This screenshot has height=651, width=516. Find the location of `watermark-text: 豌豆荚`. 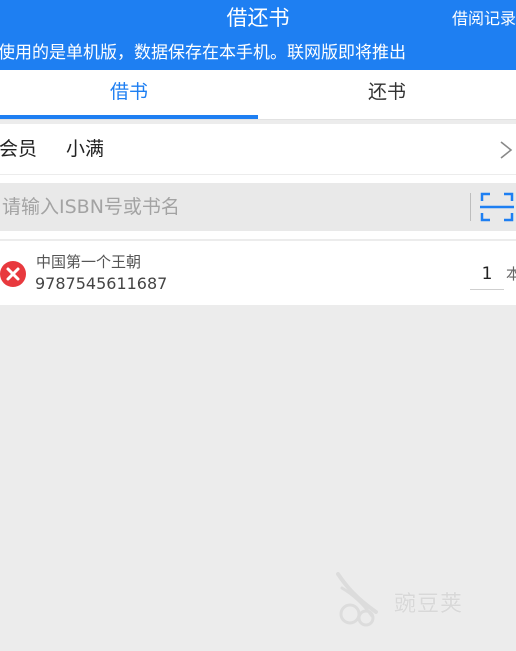

watermark-text: 豌豆荚 is located at coordinates (429, 604).